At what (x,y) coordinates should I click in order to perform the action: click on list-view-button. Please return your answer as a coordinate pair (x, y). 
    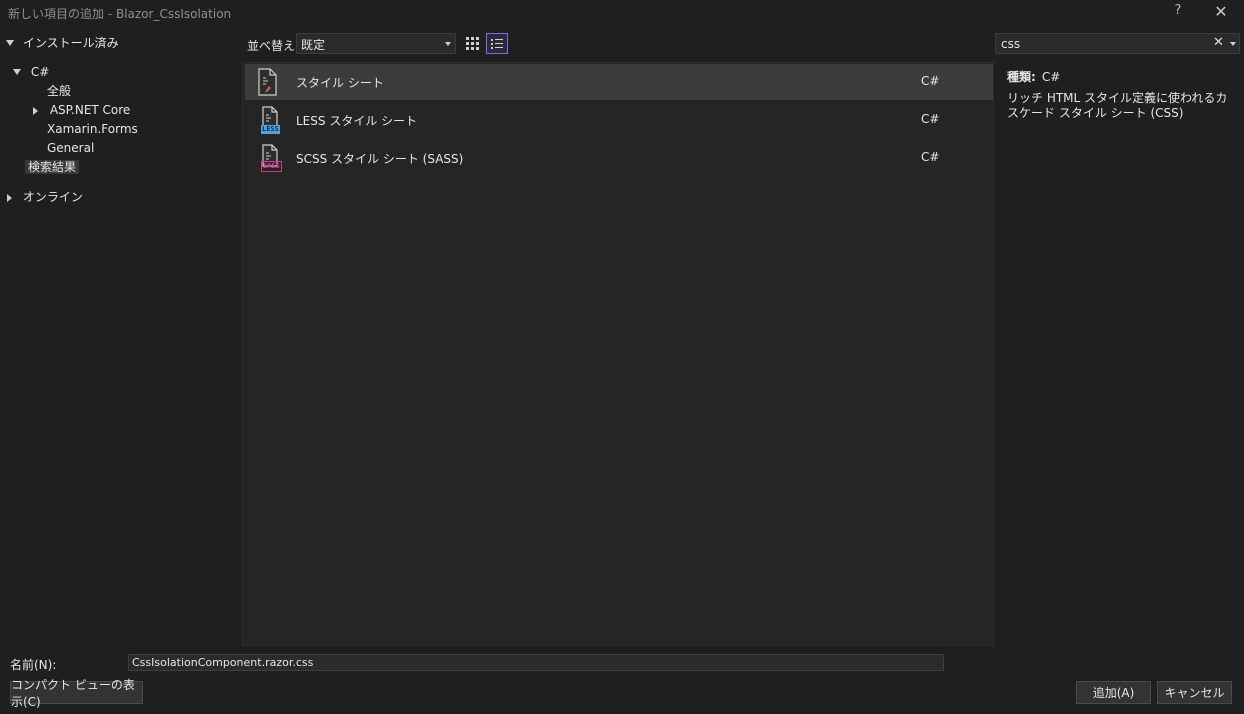
    Looking at the image, I should click on (497, 43).